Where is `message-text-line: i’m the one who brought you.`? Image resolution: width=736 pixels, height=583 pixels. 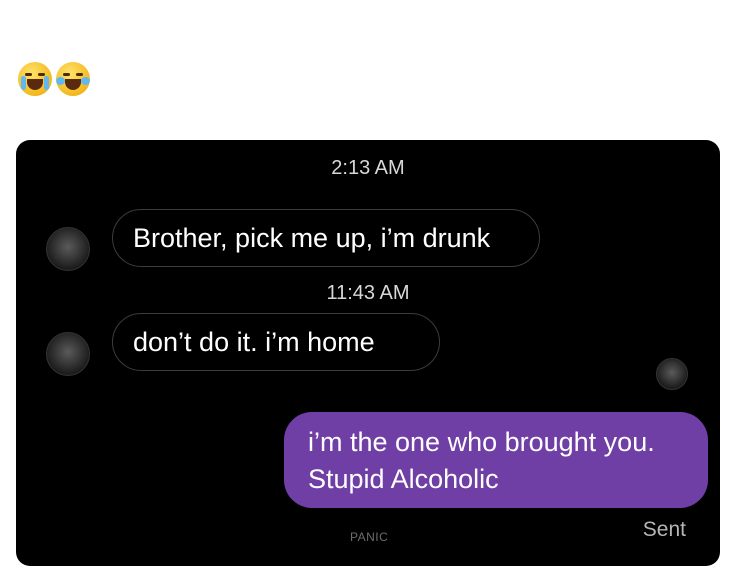 message-text-line: i’m the one who brought you. is located at coordinates (481, 442).